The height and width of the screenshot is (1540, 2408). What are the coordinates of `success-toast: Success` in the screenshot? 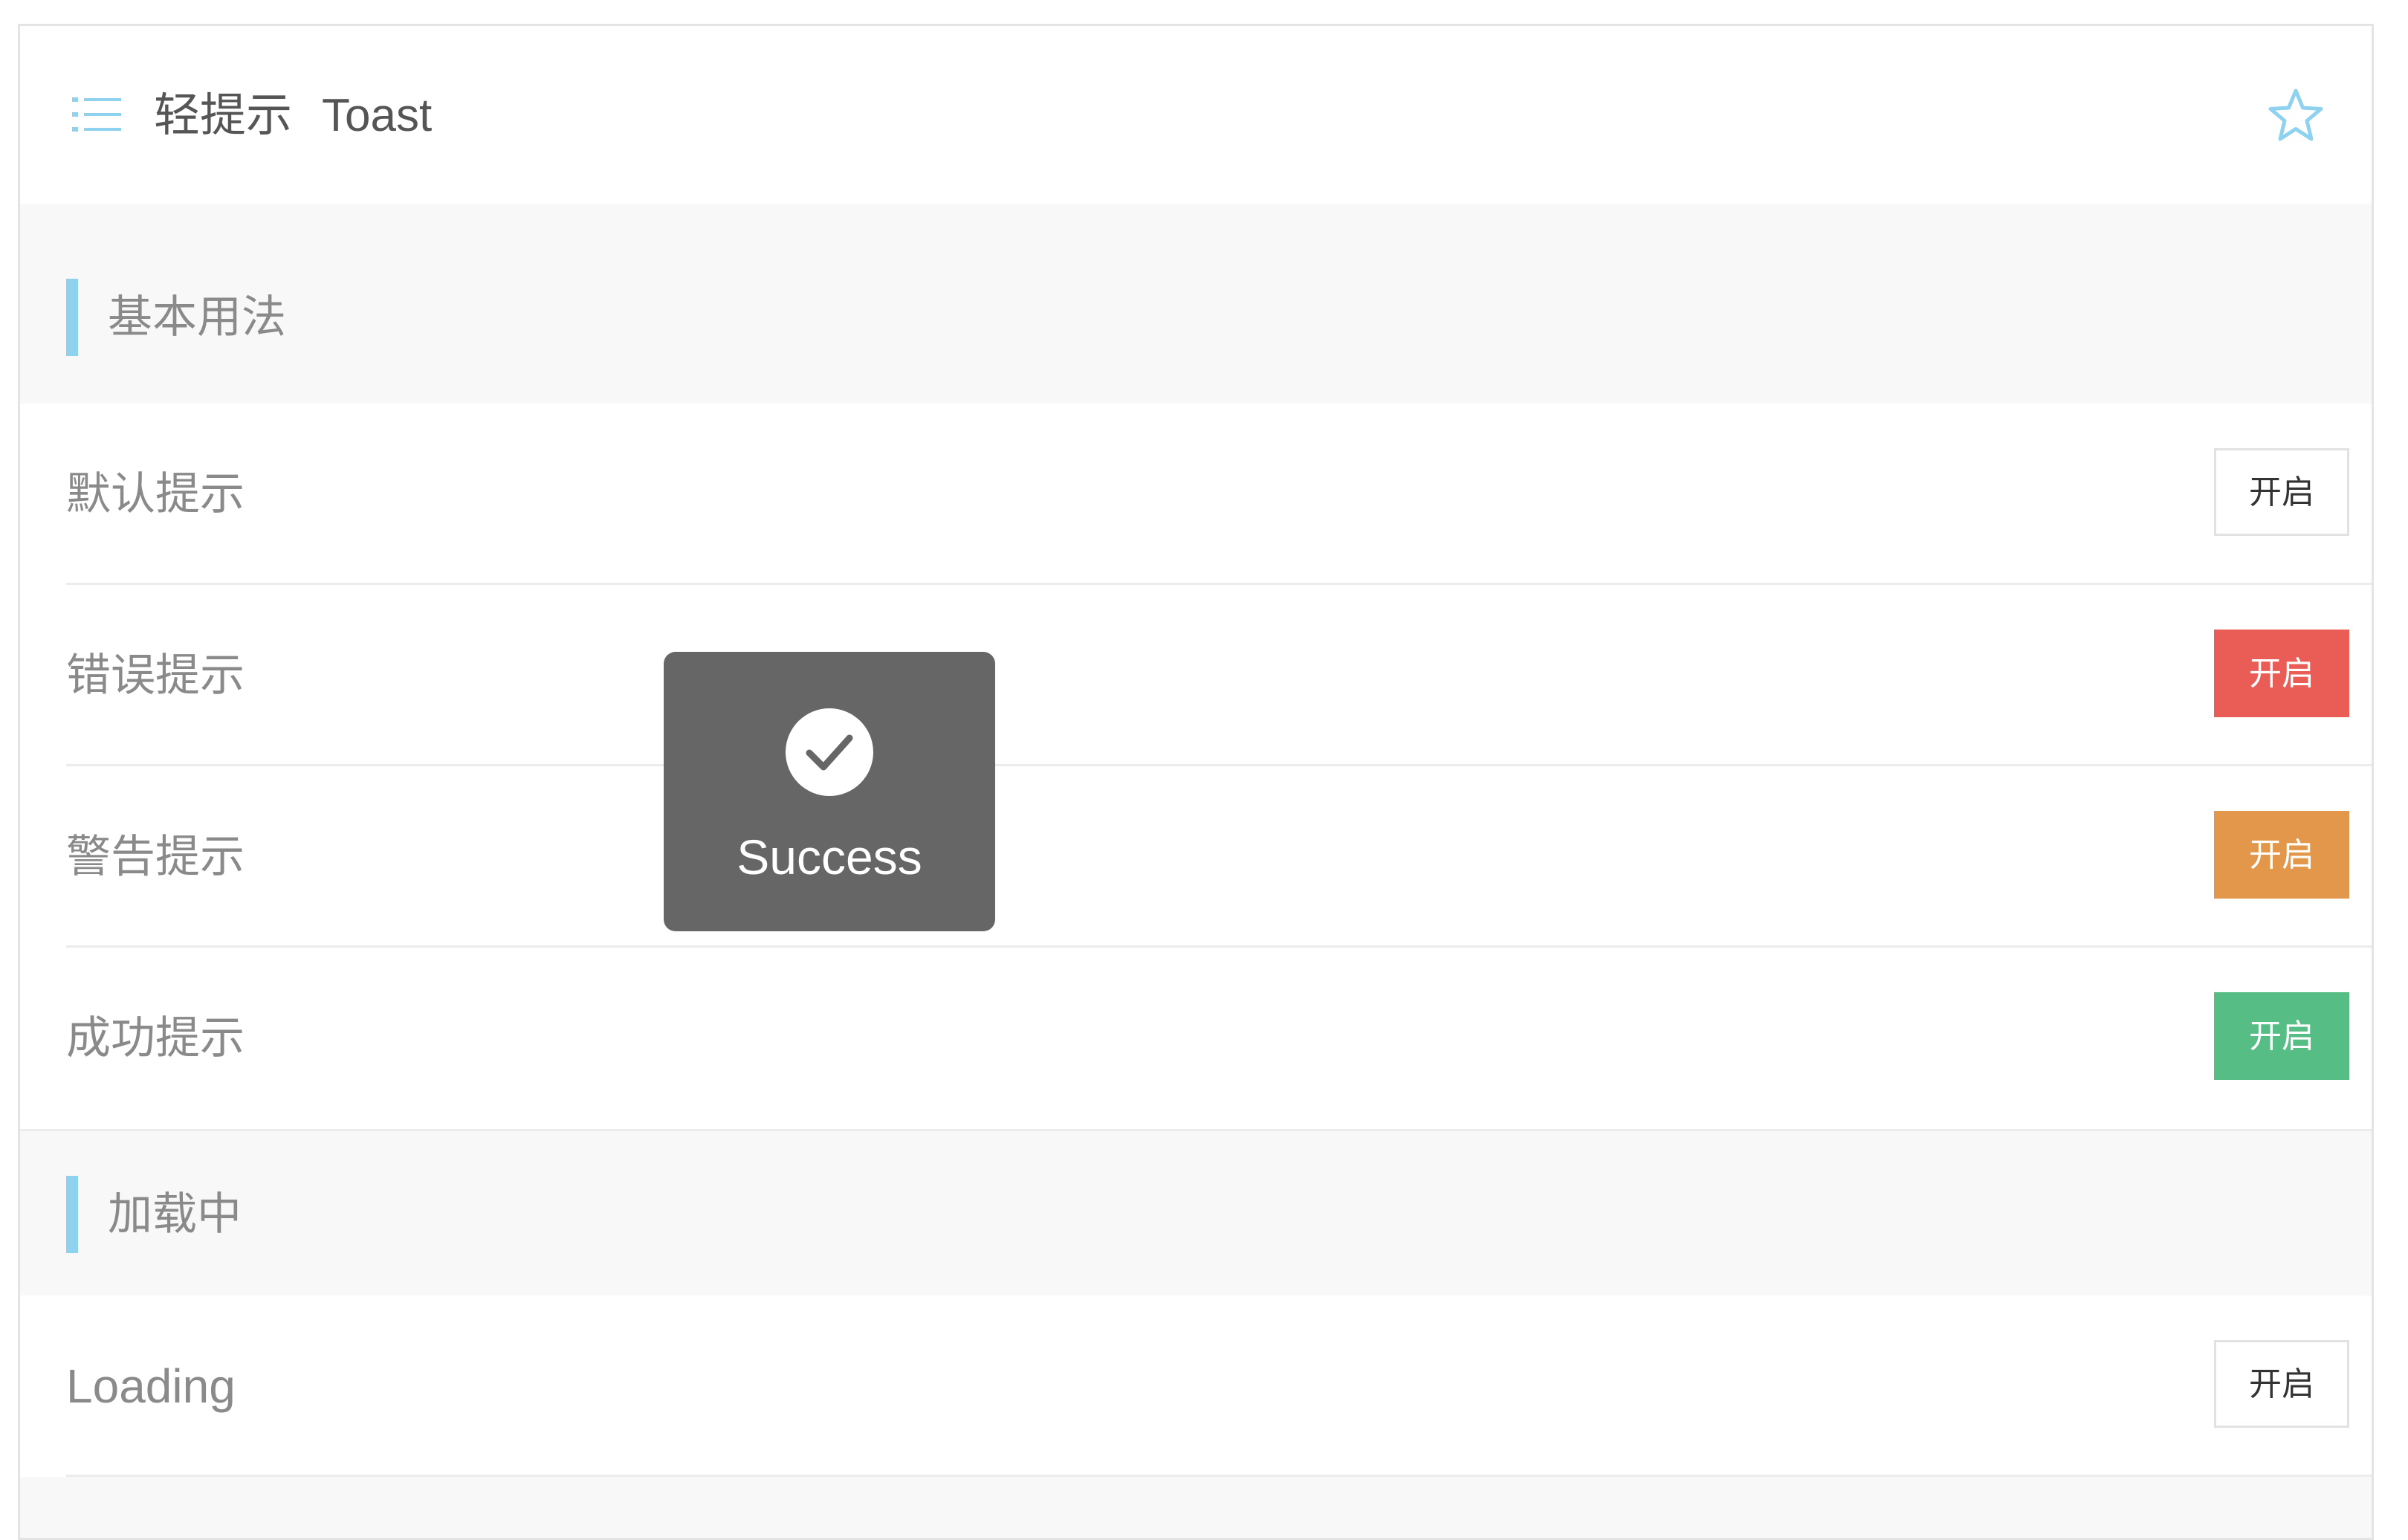 It's located at (830, 791).